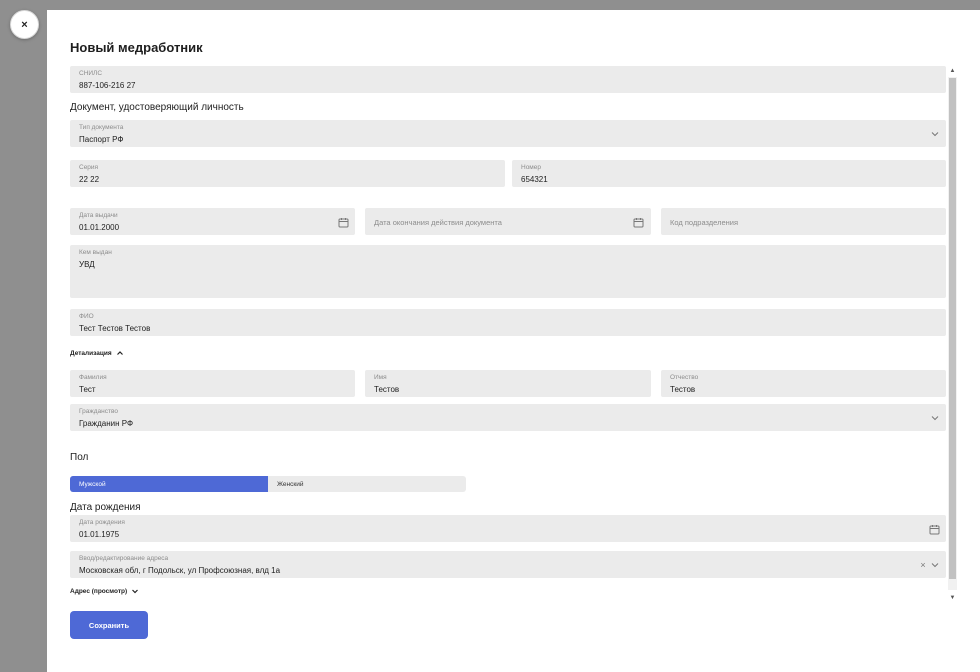 The image size is (980, 672). Describe the element at coordinates (107, 85) in the screenshot. I see `snils-value: 887-106-216 27` at that location.